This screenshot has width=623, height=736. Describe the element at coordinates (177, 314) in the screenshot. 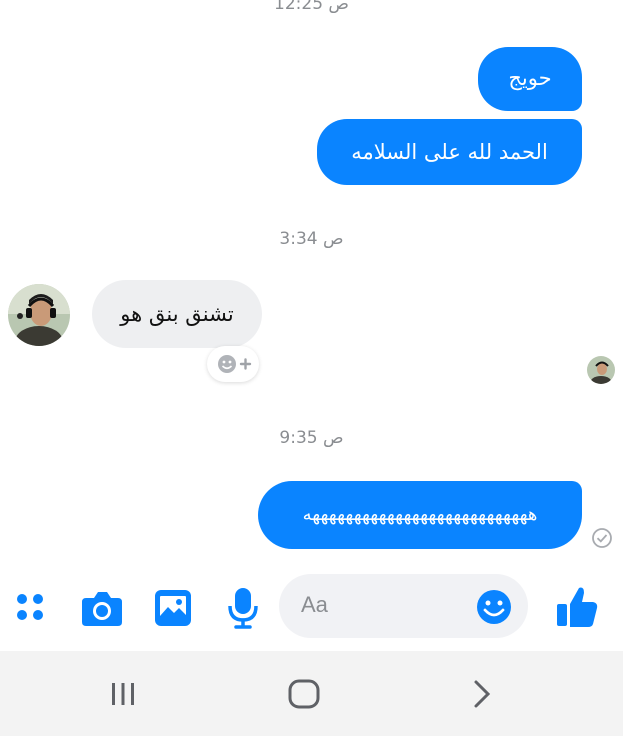

I see `incoming-message: تشنق بنق هو` at that location.